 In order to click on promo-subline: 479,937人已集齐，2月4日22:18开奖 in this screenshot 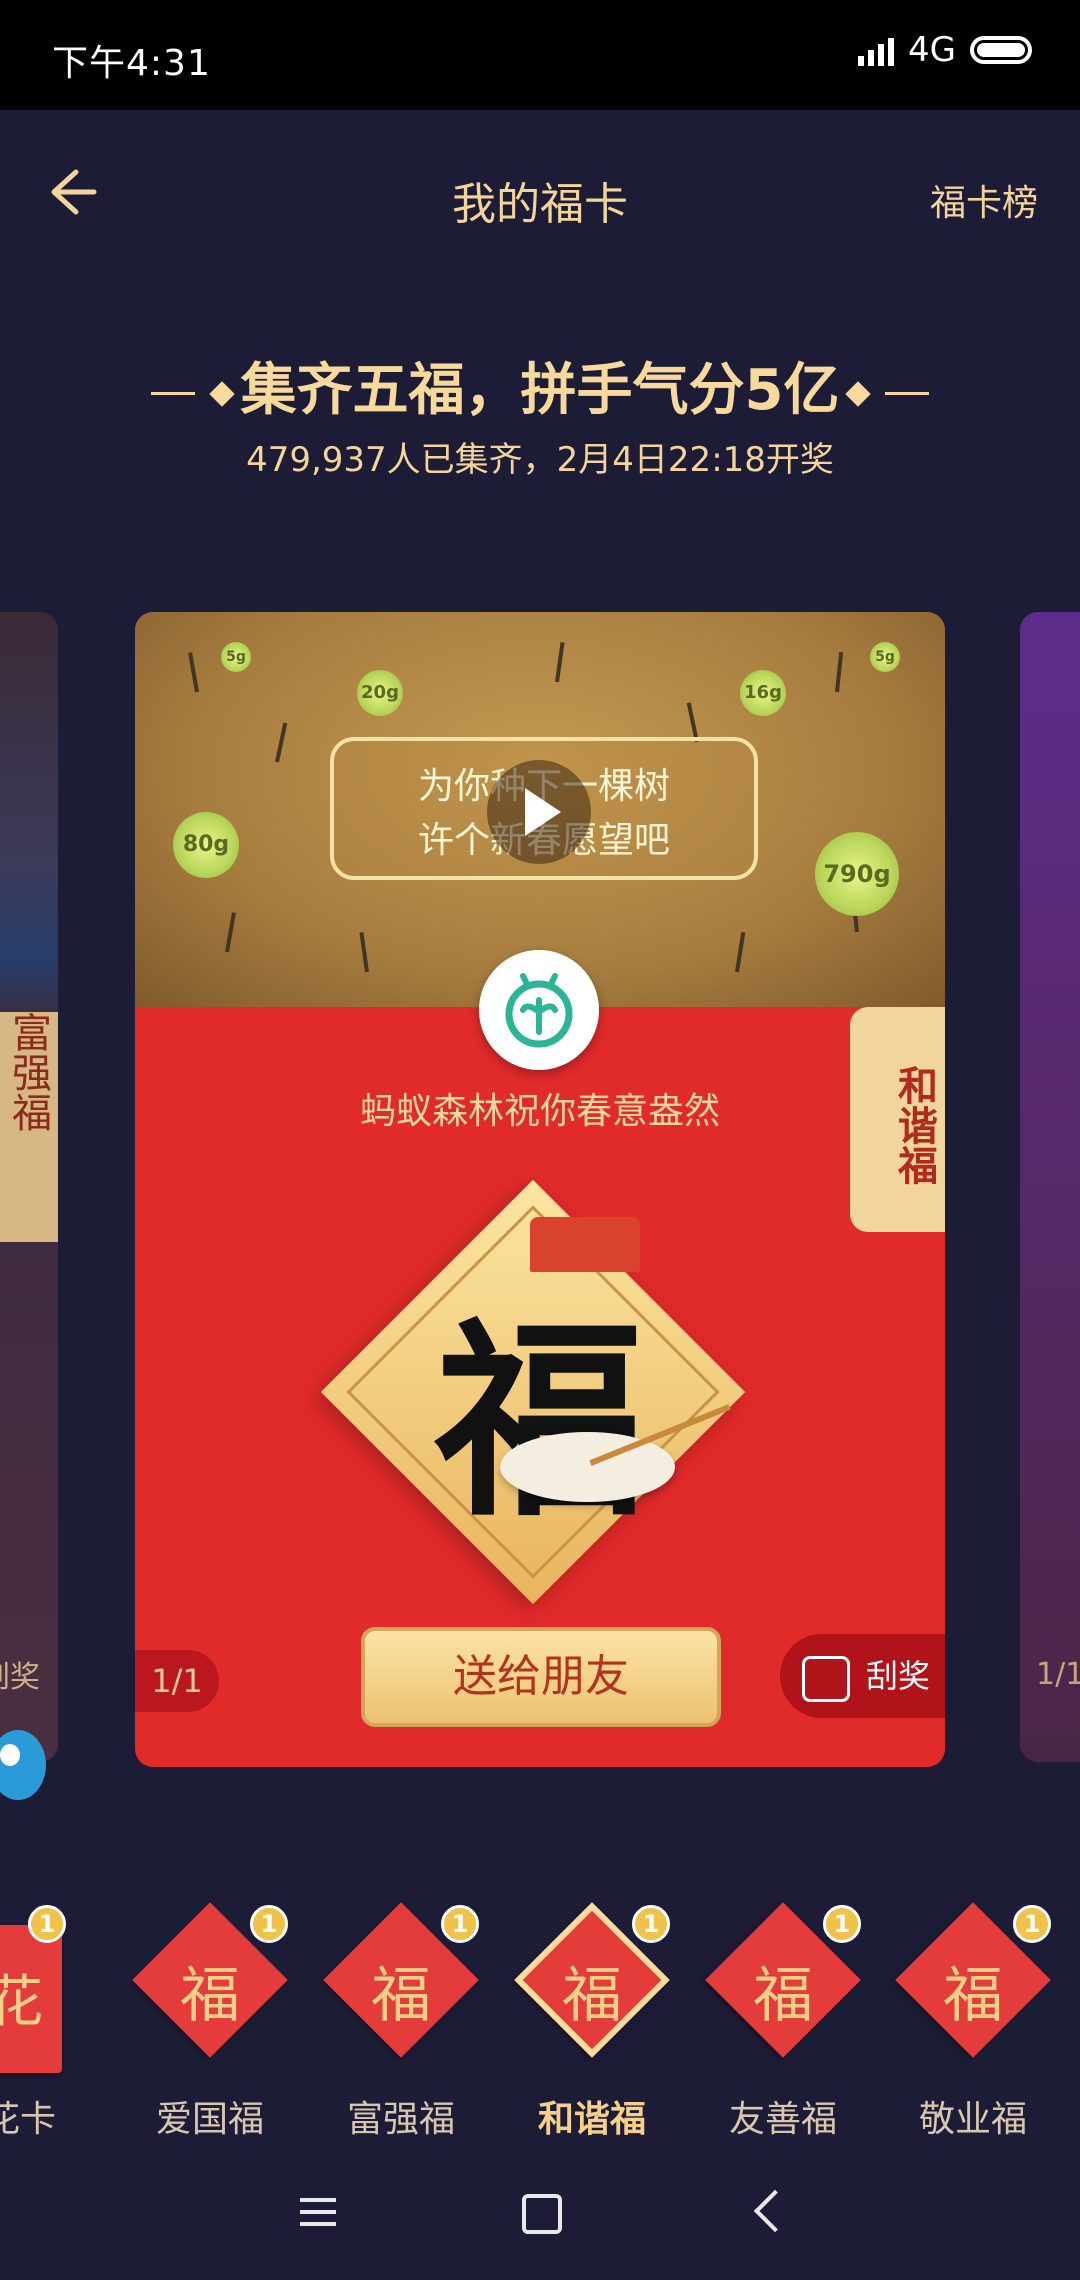, I will do `click(540, 460)`.